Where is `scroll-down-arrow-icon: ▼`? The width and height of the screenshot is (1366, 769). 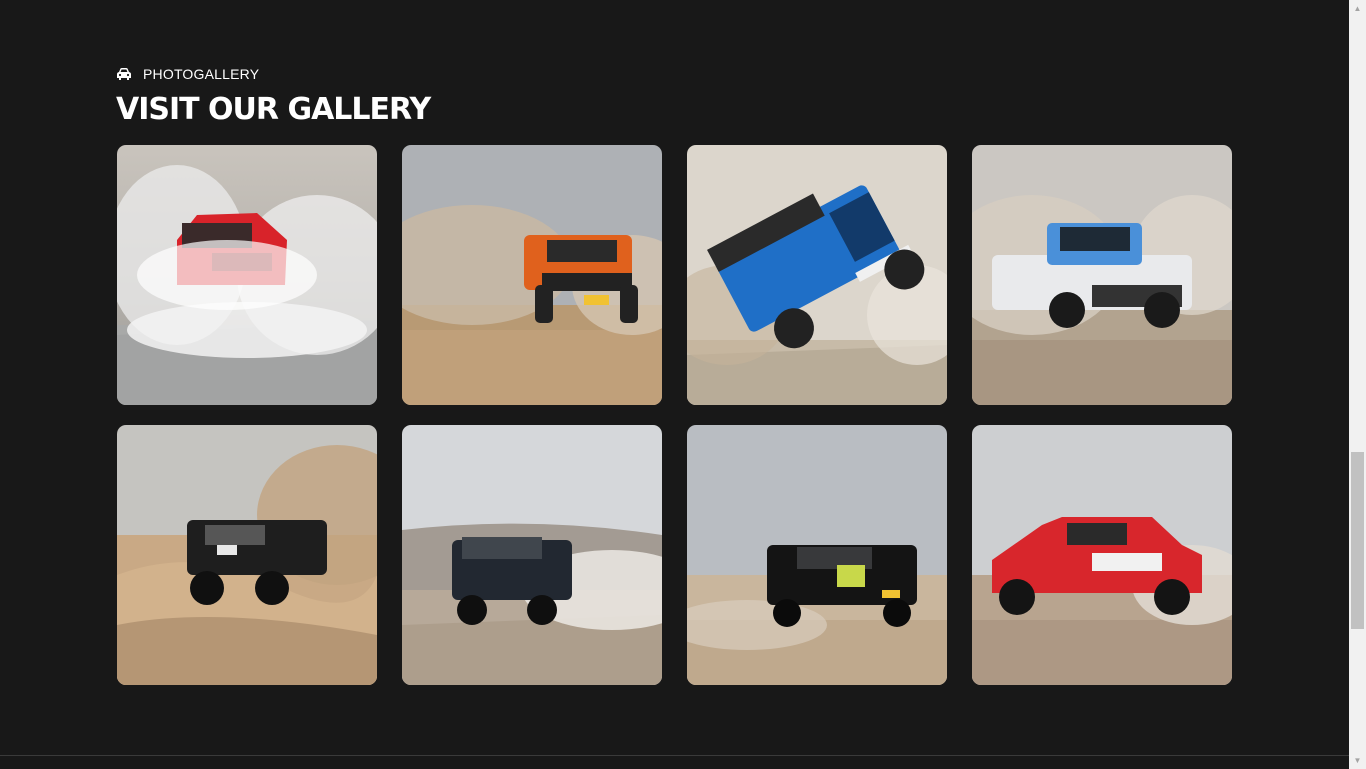 scroll-down-arrow-icon: ▼ is located at coordinates (1357, 760).